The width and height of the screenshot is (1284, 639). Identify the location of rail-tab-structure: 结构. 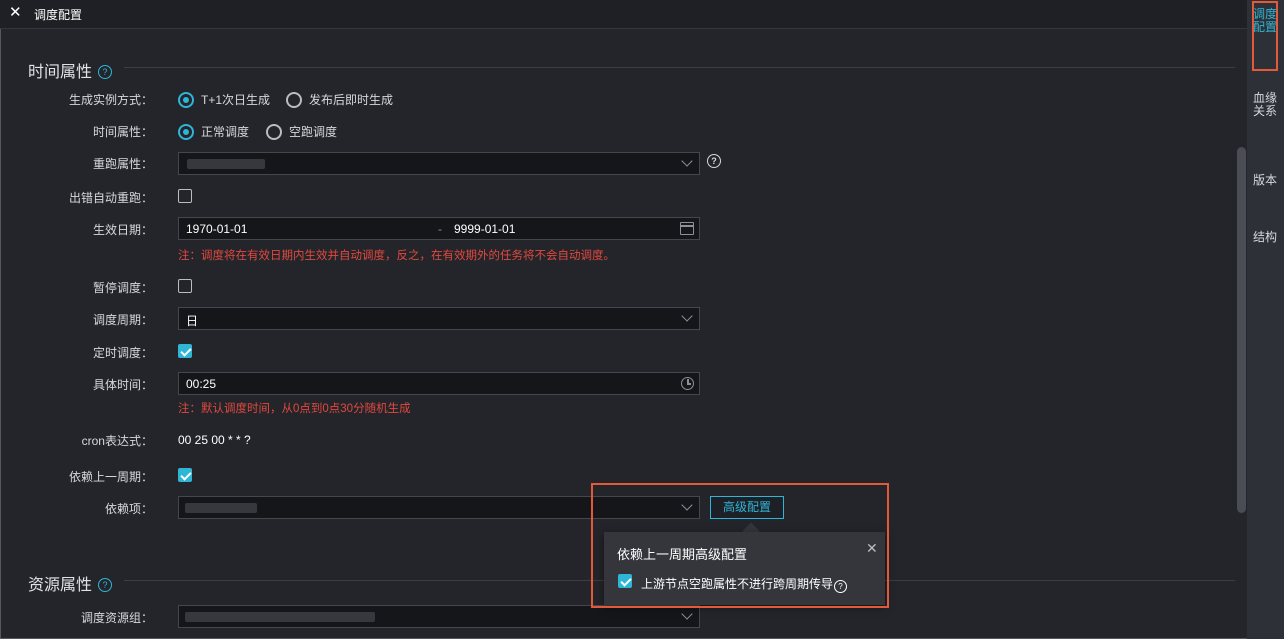
(1265, 237).